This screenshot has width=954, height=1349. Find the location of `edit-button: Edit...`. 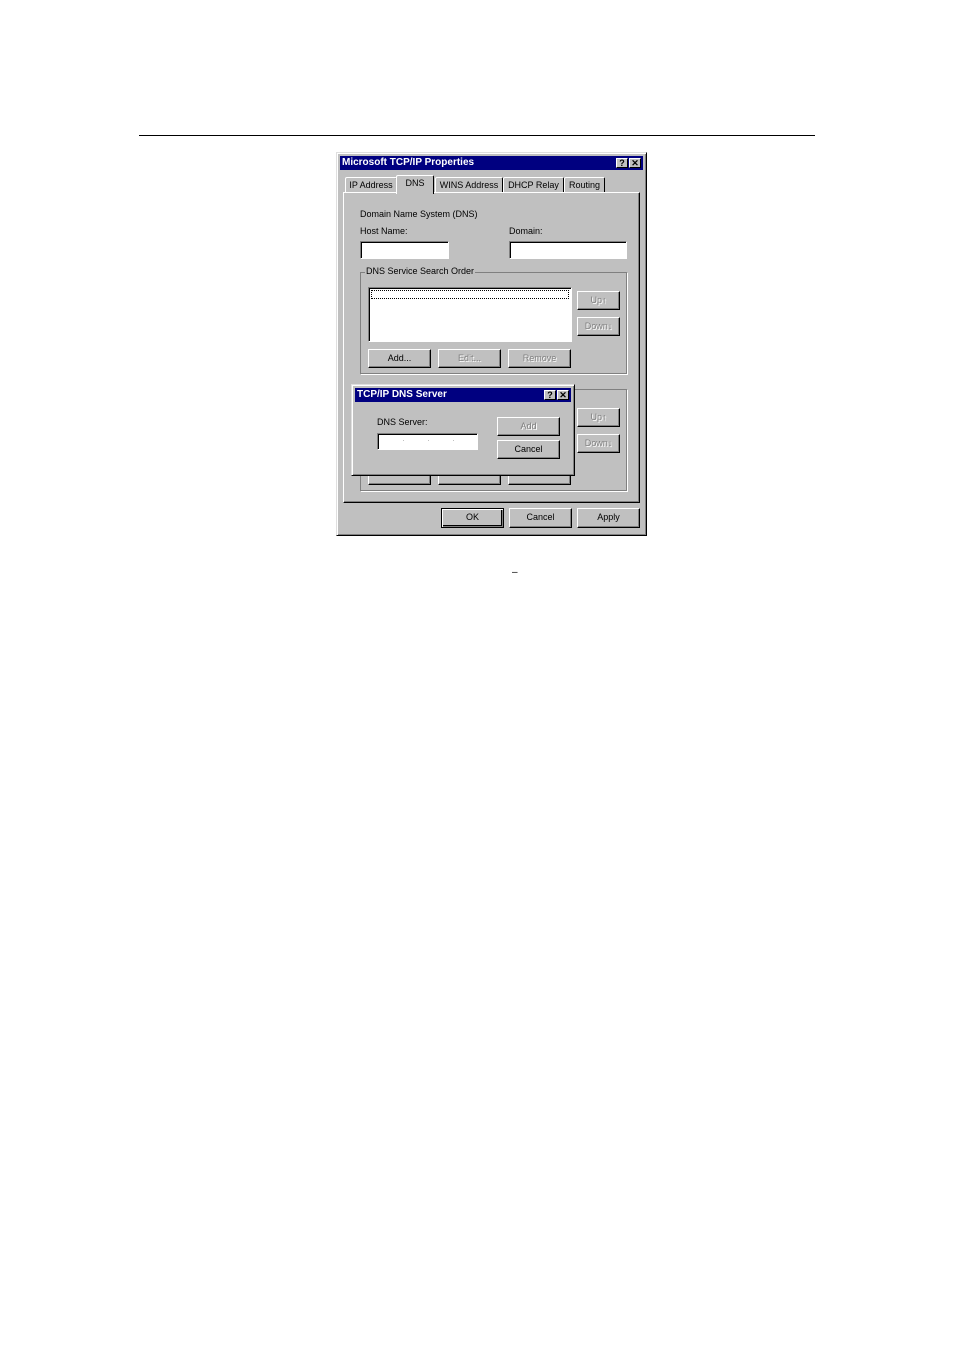

edit-button: Edit... is located at coordinates (469, 358).